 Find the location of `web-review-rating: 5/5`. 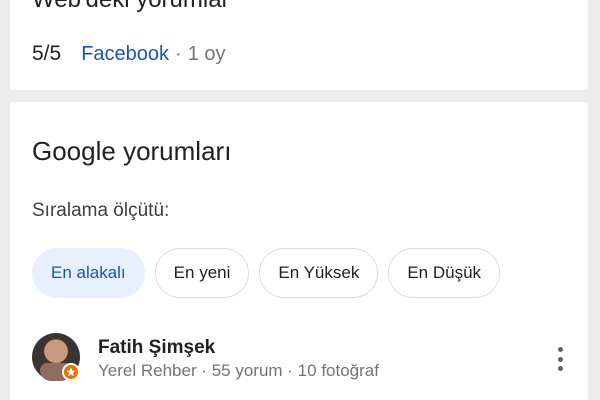

web-review-rating: 5/5 is located at coordinates (47, 53).